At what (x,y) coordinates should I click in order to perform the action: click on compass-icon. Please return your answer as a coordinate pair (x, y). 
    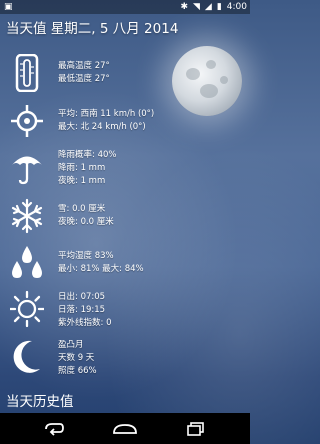
    Looking at the image, I should click on (27, 121).